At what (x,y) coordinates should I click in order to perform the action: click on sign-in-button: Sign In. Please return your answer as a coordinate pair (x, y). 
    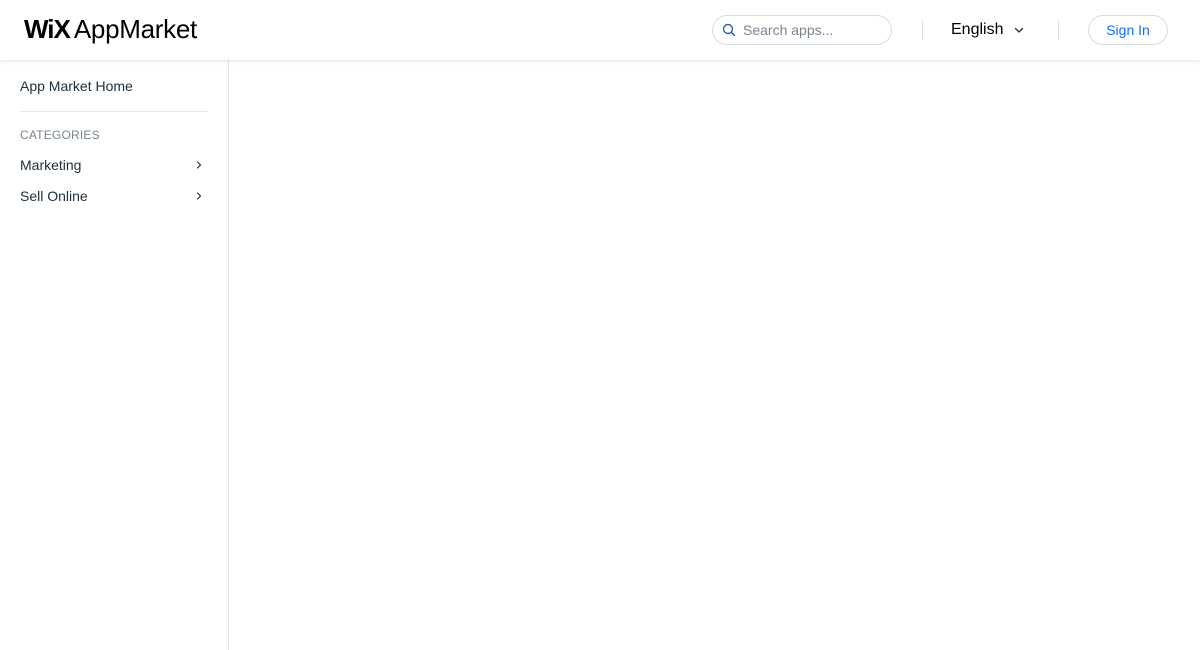
    Looking at the image, I should click on (1128, 30).